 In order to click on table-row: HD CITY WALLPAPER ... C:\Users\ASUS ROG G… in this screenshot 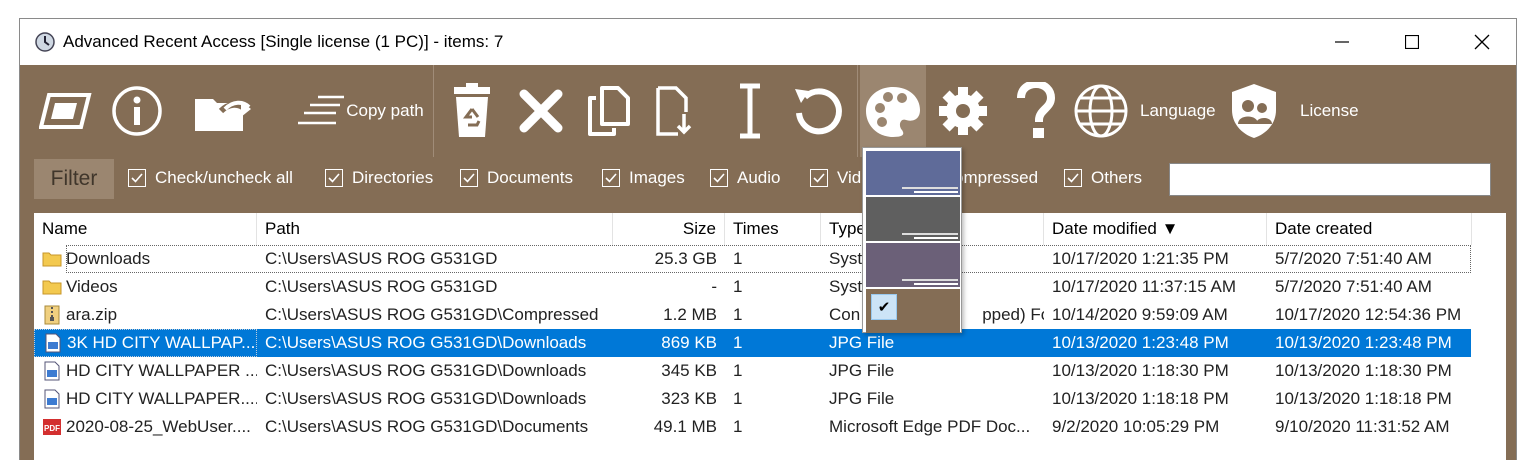, I will do `click(752, 371)`.